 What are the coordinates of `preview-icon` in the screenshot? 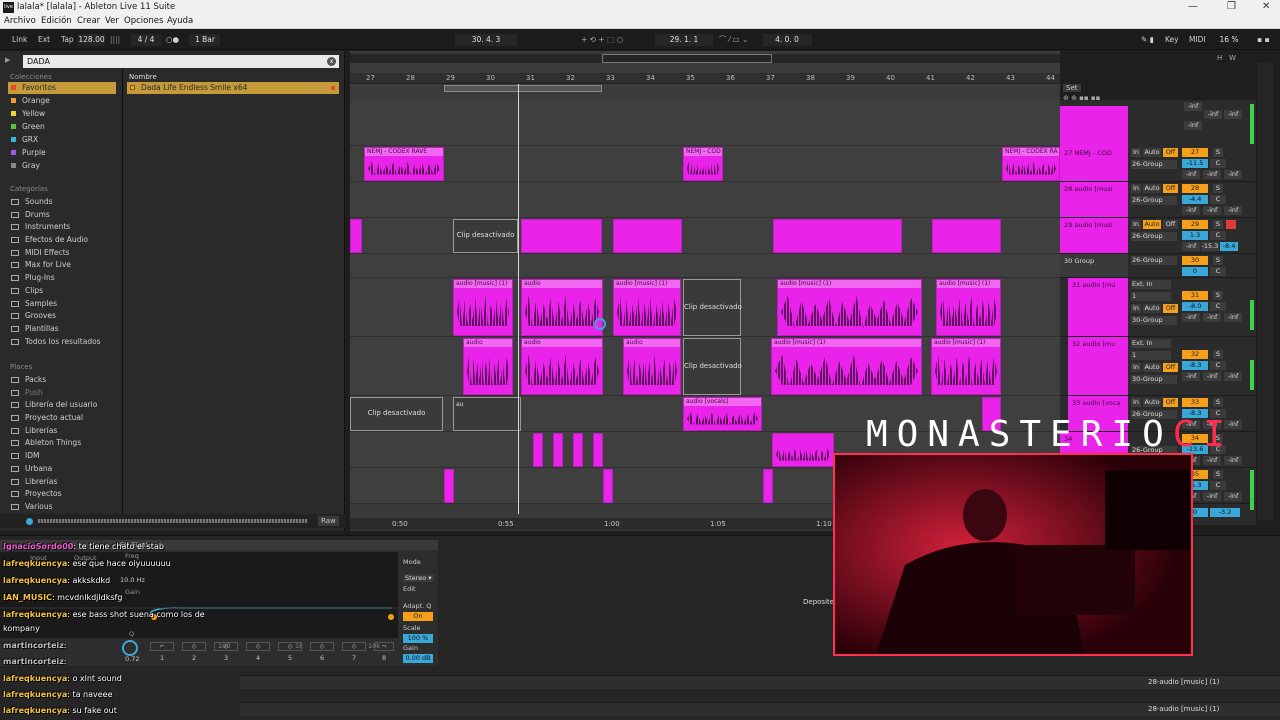 It's located at (29, 521).